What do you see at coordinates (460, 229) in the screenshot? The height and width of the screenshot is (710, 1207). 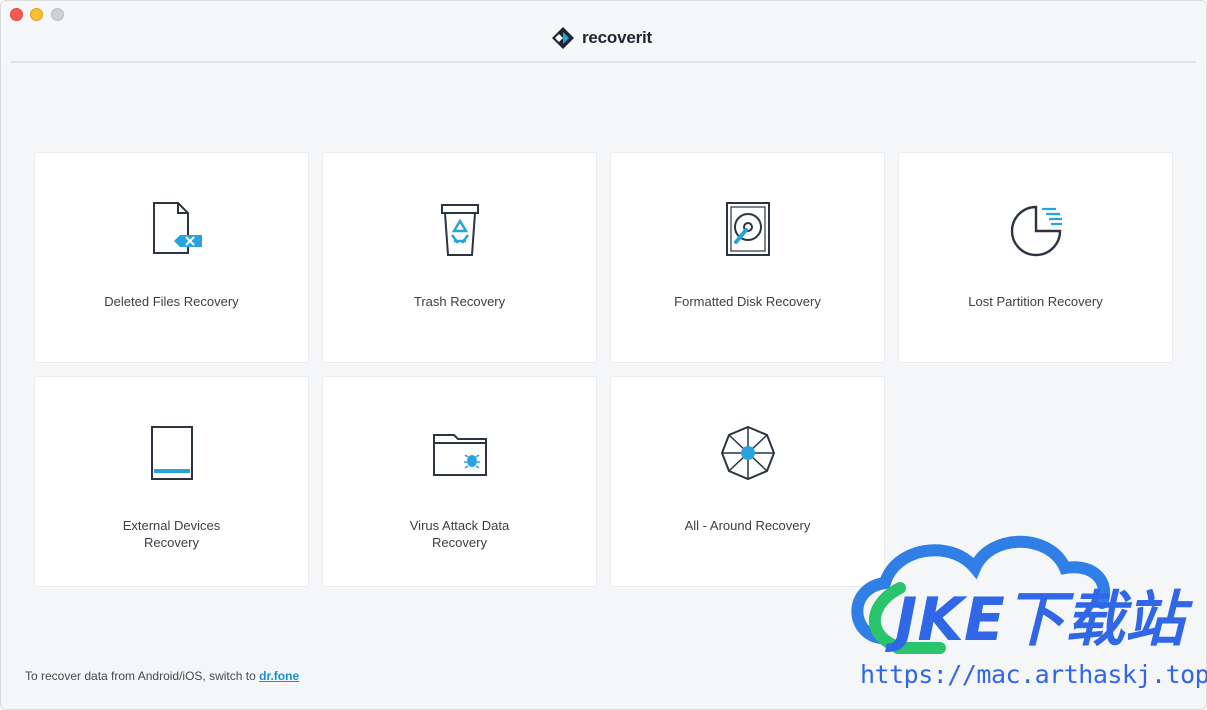 I see `trash-recycle-icon` at bounding box center [460, 229].